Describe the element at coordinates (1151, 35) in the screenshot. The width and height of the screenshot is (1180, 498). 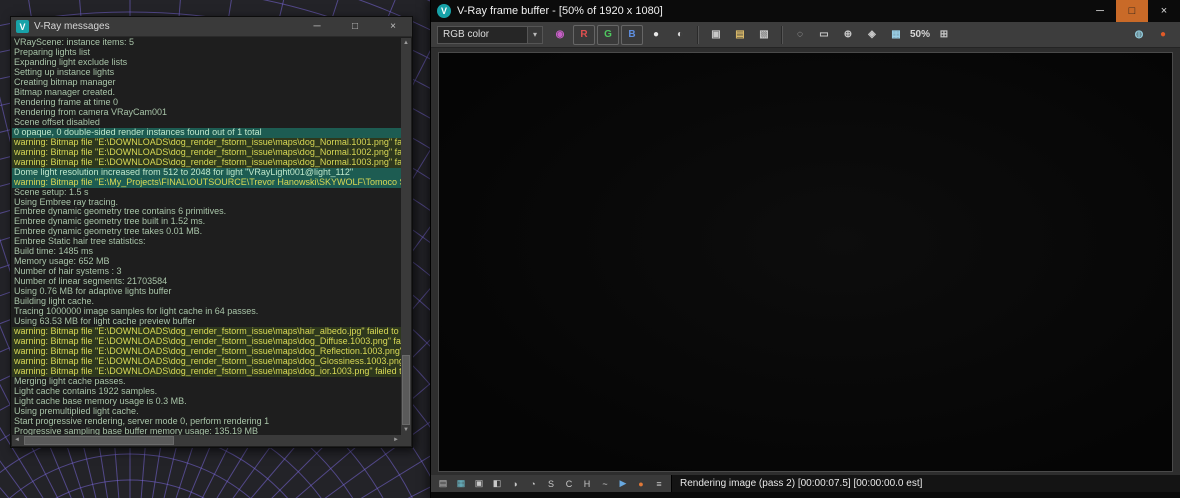
I see `right-button-group: ◍ ●` at that location.